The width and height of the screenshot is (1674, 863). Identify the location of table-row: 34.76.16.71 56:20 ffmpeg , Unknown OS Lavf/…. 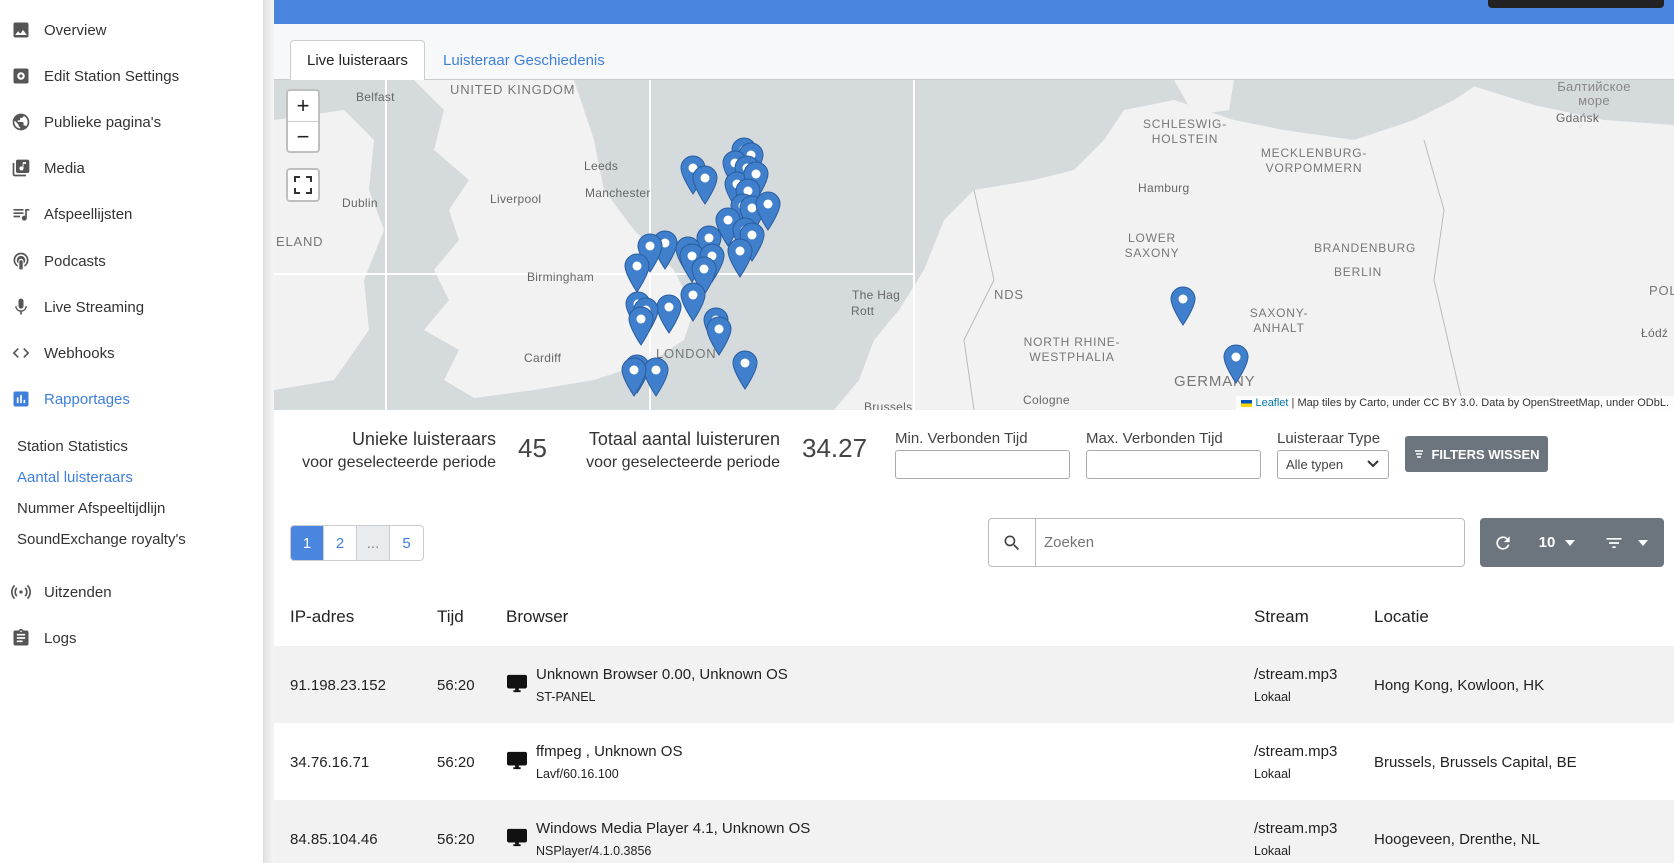
(974, 761).